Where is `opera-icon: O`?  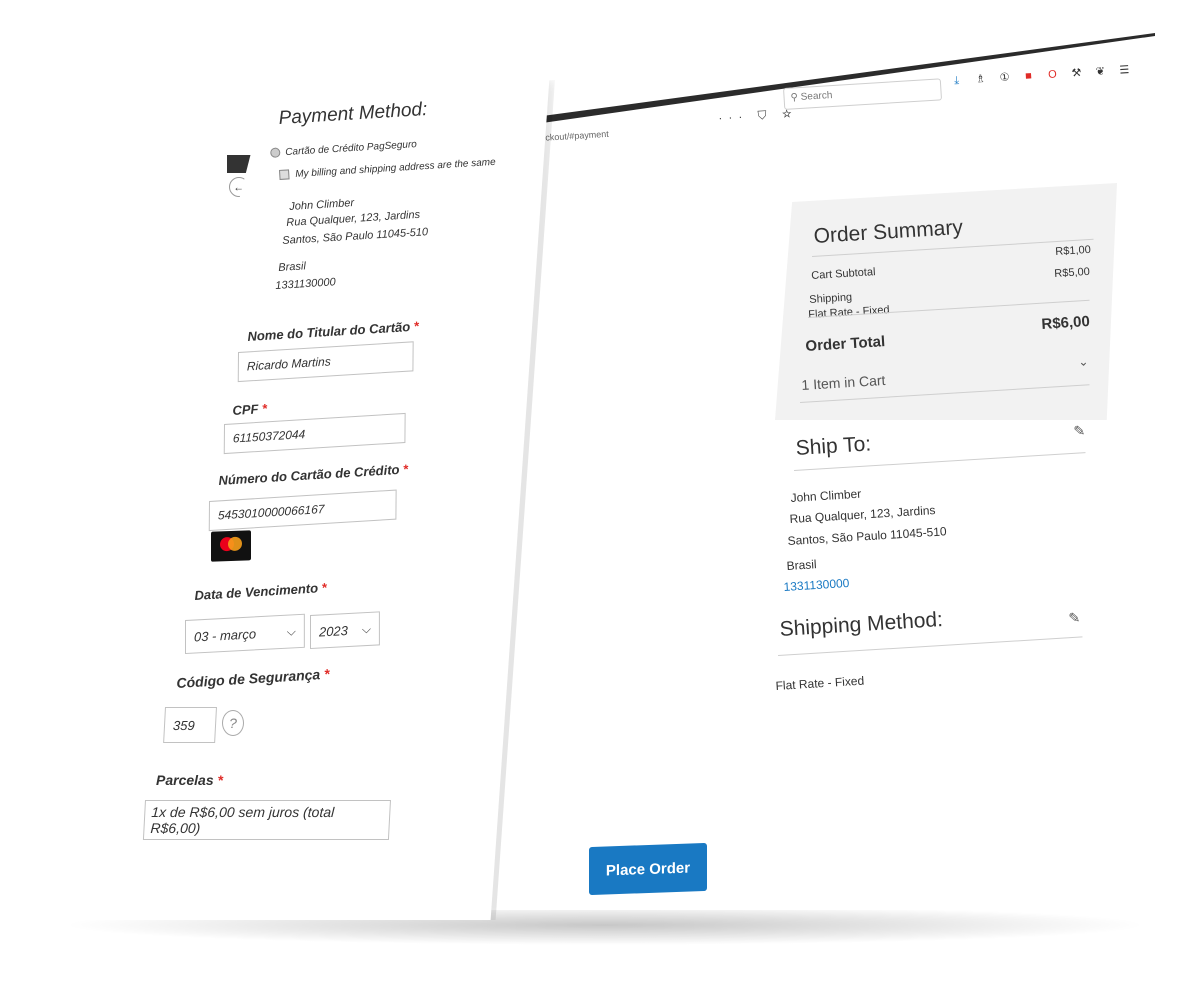 opera-icon: O is located at coordinates (1052, 75).